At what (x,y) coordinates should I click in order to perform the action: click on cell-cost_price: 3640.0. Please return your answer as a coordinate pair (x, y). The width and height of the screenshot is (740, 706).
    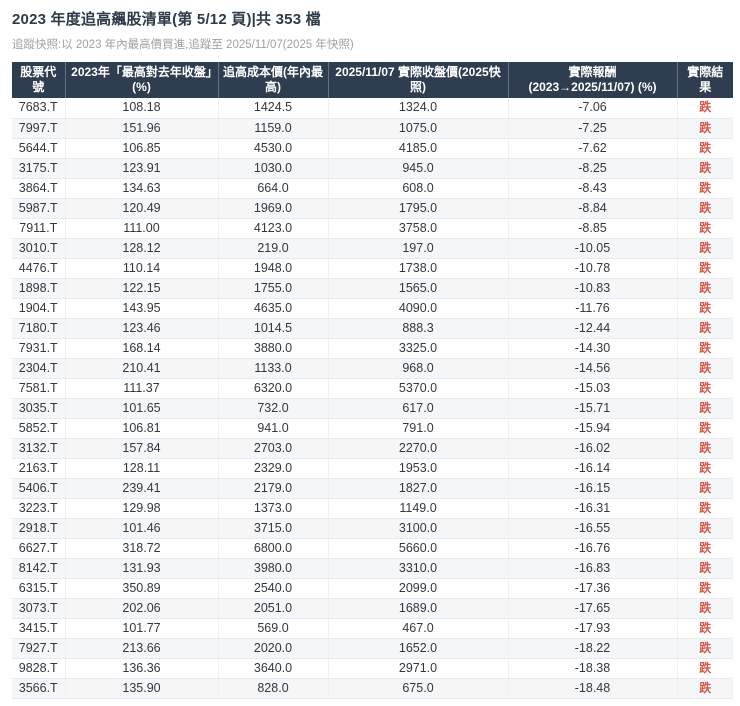
    Looking at the image, I should click on (273, 668).